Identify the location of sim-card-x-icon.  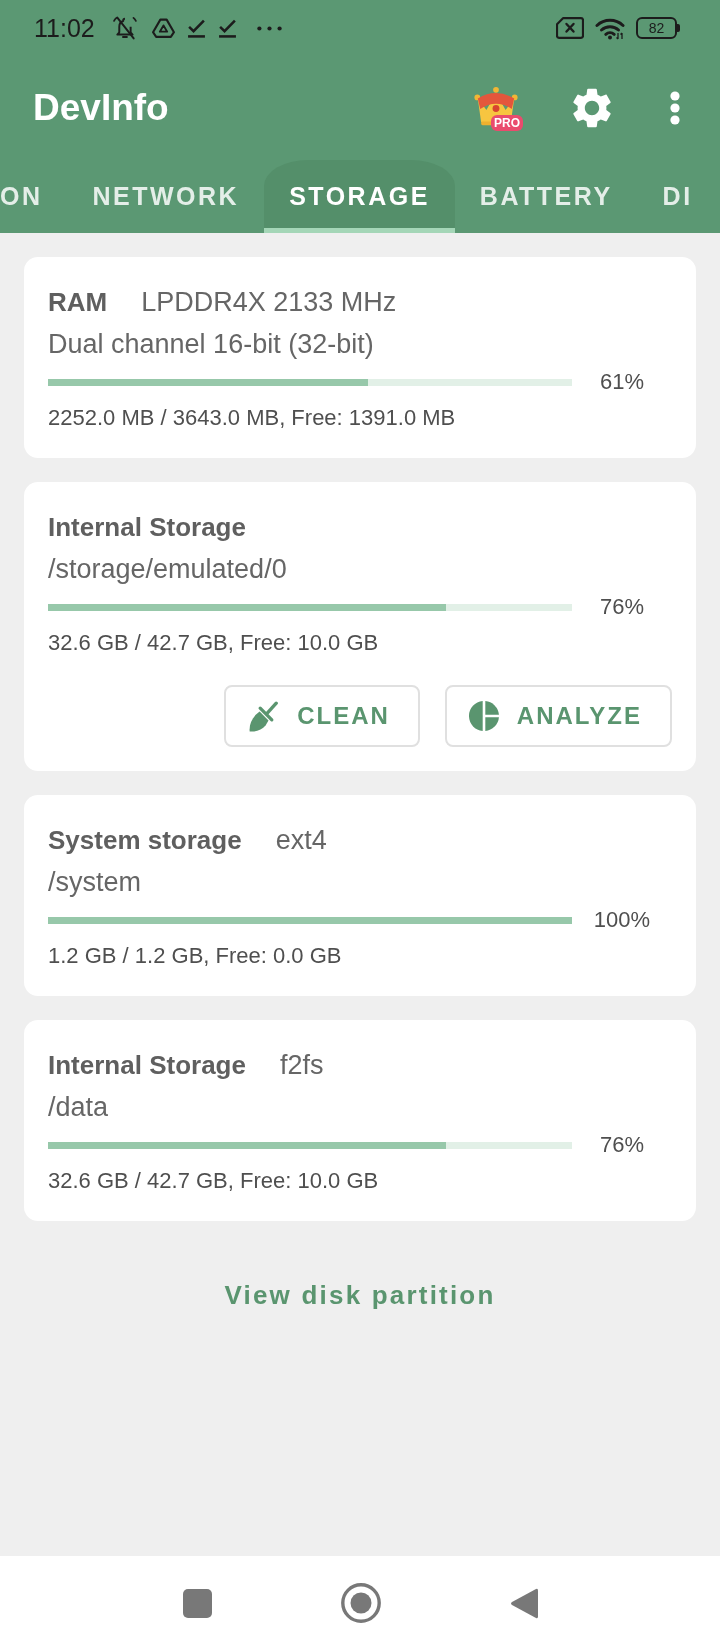
(570, 28).